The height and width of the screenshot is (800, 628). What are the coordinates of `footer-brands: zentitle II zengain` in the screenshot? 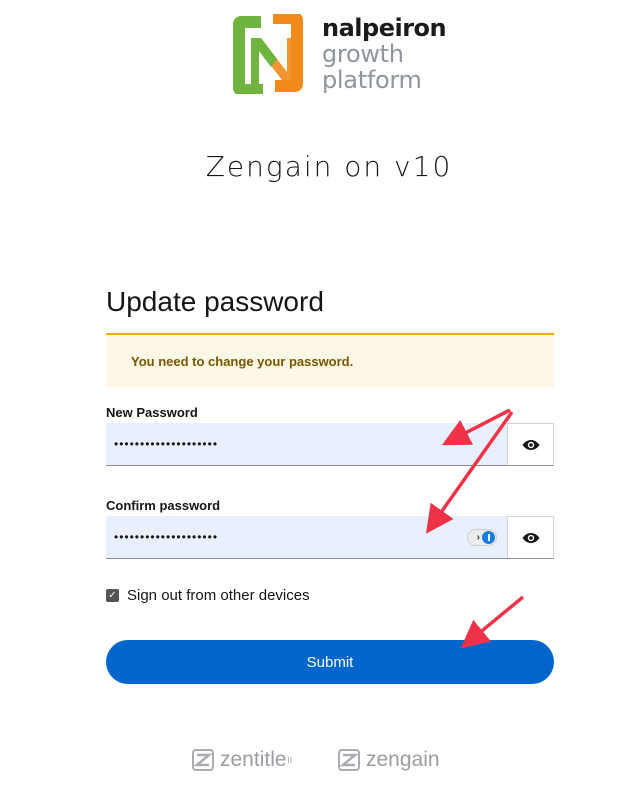 It's located at (316, 760).